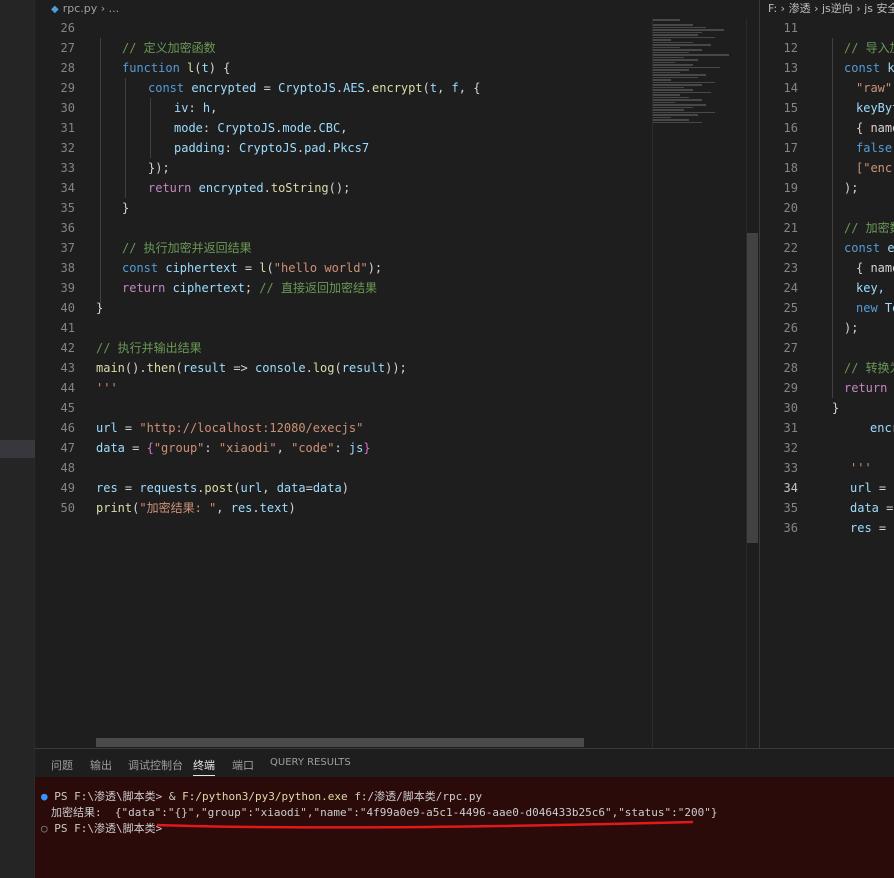 The height and width of the screenshot is (878, 894). Describe the element at coordinates (800, 8) in the screenshot. I see `breadcrumb-folder: 渗透` at that location.